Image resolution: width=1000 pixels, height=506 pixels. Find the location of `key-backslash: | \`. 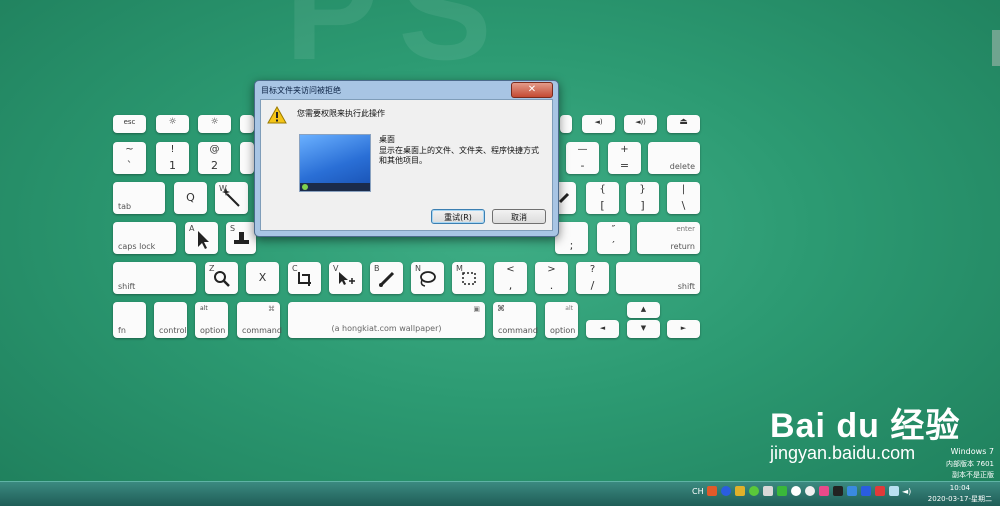

key-backslash: | \ is located at coordinates (683, 198).